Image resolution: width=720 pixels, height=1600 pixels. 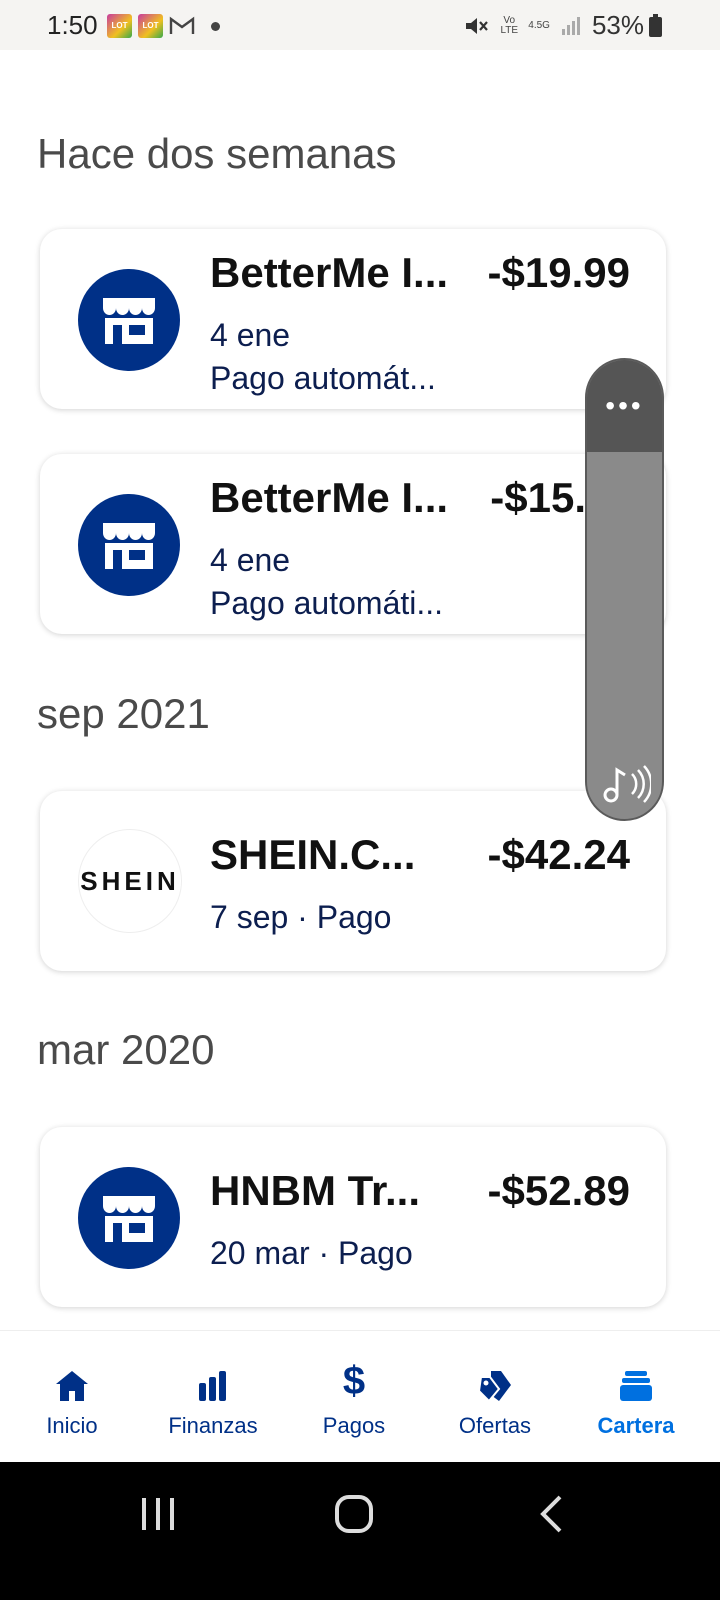 I want to click on sound-icon, so click(x=624, y=784).